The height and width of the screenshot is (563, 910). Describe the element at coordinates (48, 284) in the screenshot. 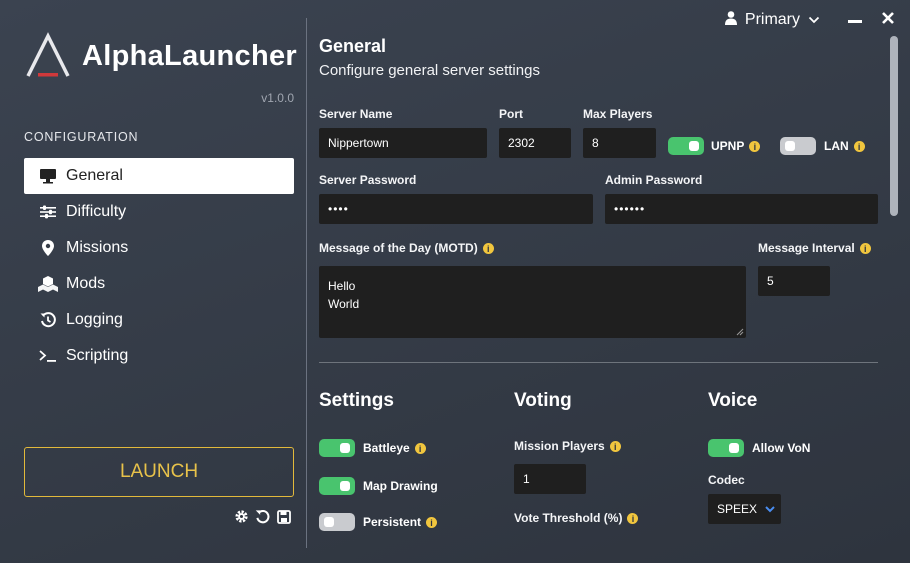

I see `cubes-icon` at that location.